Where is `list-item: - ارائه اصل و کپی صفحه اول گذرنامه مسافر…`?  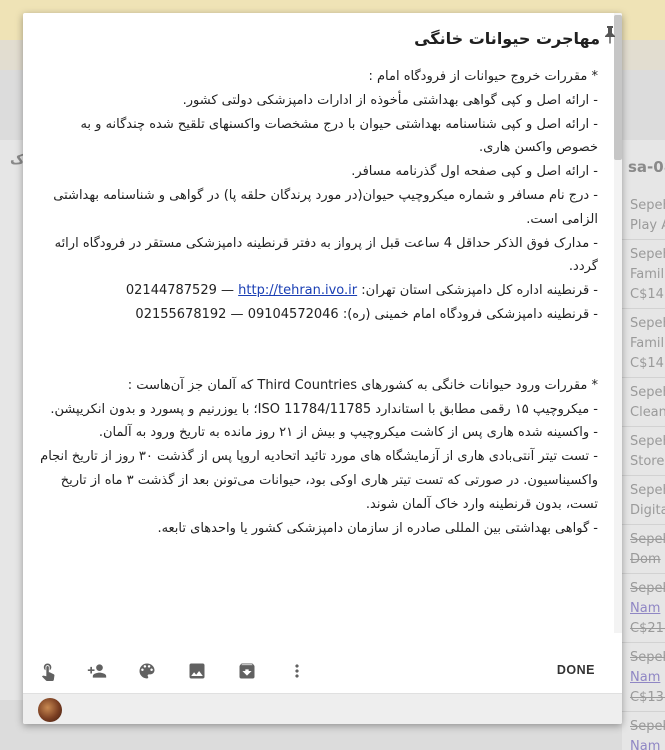
list-item: - ارائه اصل و کپی صفحه اول گذرنامه مسافر… is located at coordinates (474, 172).